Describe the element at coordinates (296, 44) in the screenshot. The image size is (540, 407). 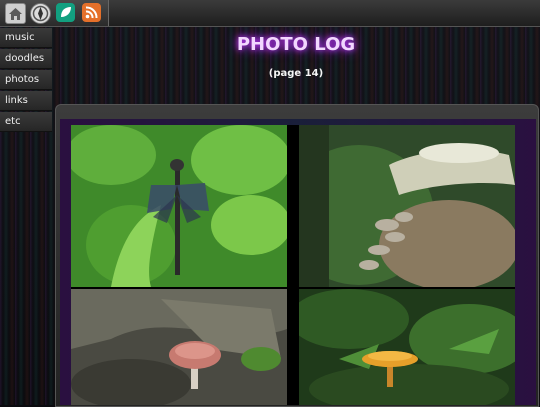
I see `page-title: PHOTO LOG` at that location.